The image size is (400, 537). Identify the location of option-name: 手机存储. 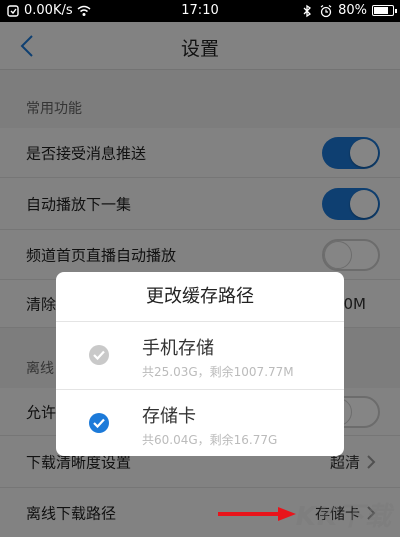
(178, 348).